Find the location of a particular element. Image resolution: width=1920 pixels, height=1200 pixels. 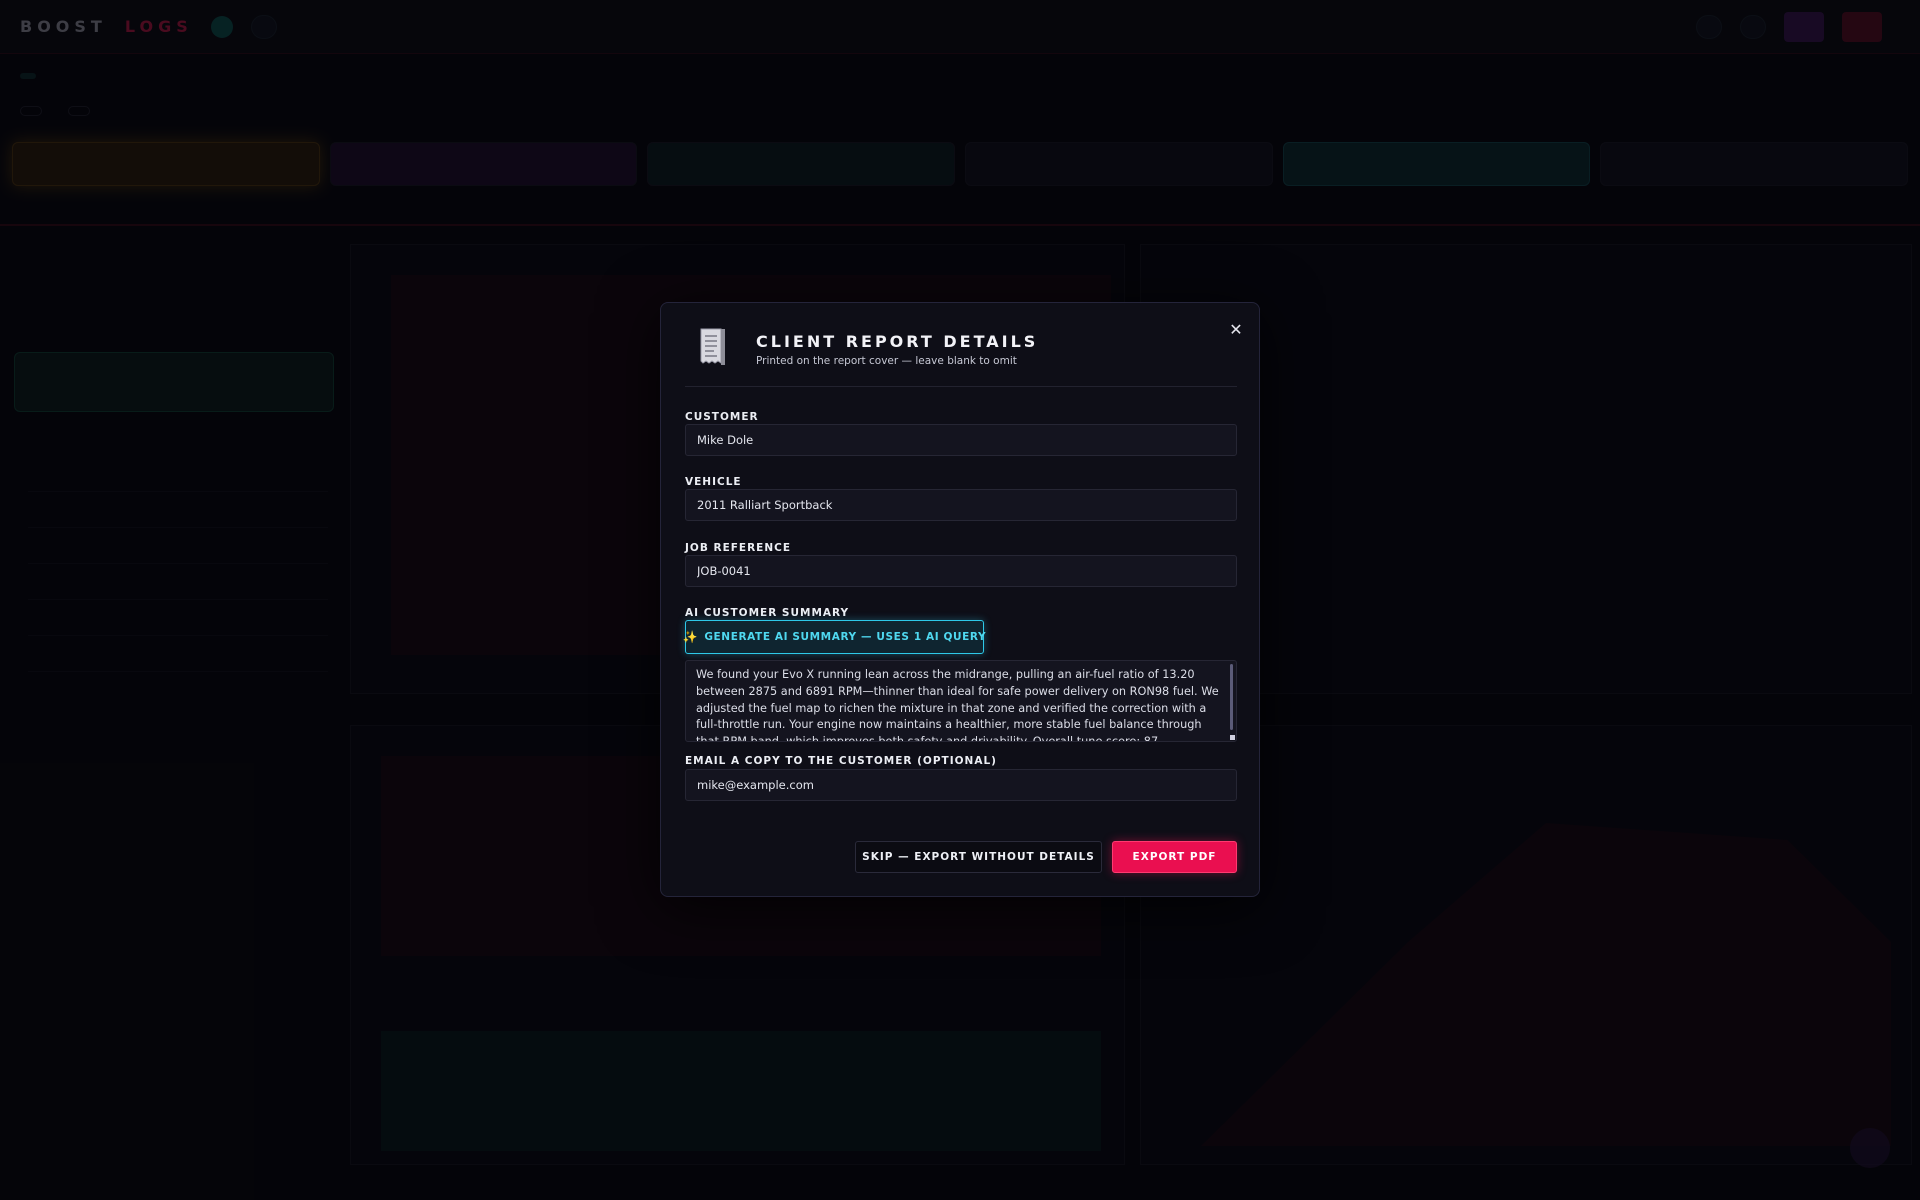

receipt-icon is located at coordinates (712, 346).